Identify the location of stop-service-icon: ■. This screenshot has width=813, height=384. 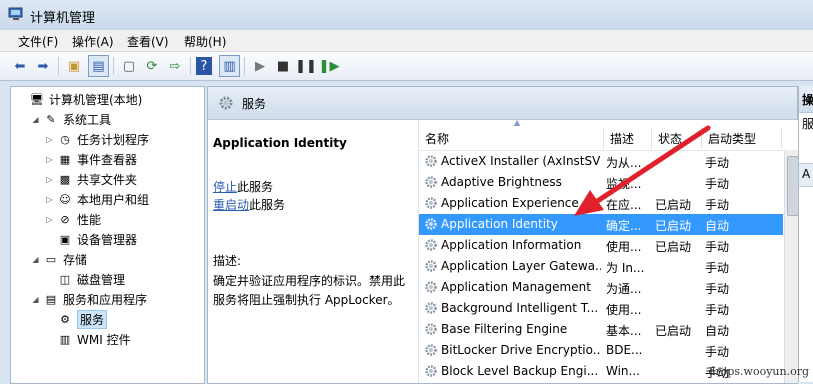
(283, 66).